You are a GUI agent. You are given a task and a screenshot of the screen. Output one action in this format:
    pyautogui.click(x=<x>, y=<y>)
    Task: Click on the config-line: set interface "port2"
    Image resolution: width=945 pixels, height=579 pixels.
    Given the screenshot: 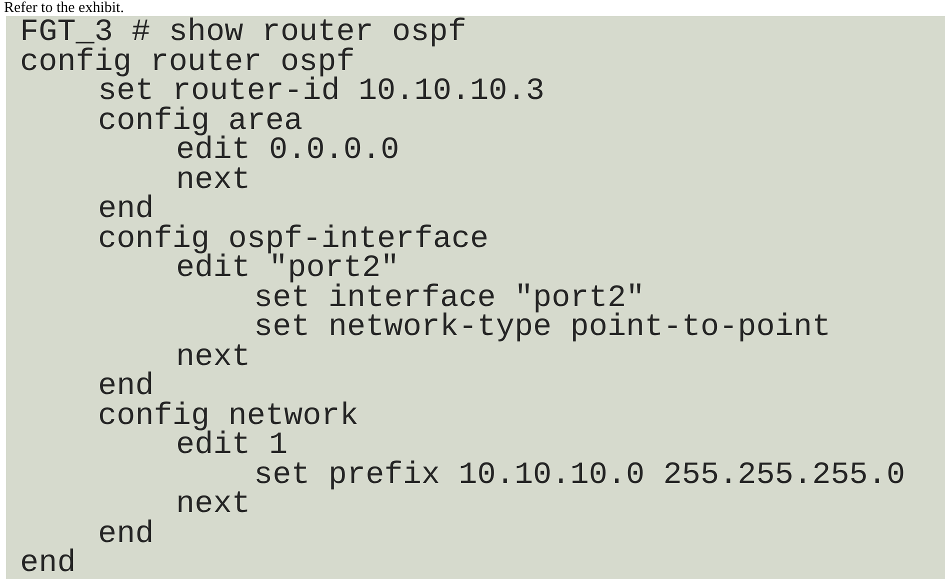 What is the action you would take?
    pyautogui.click(x=449, y=298)
    